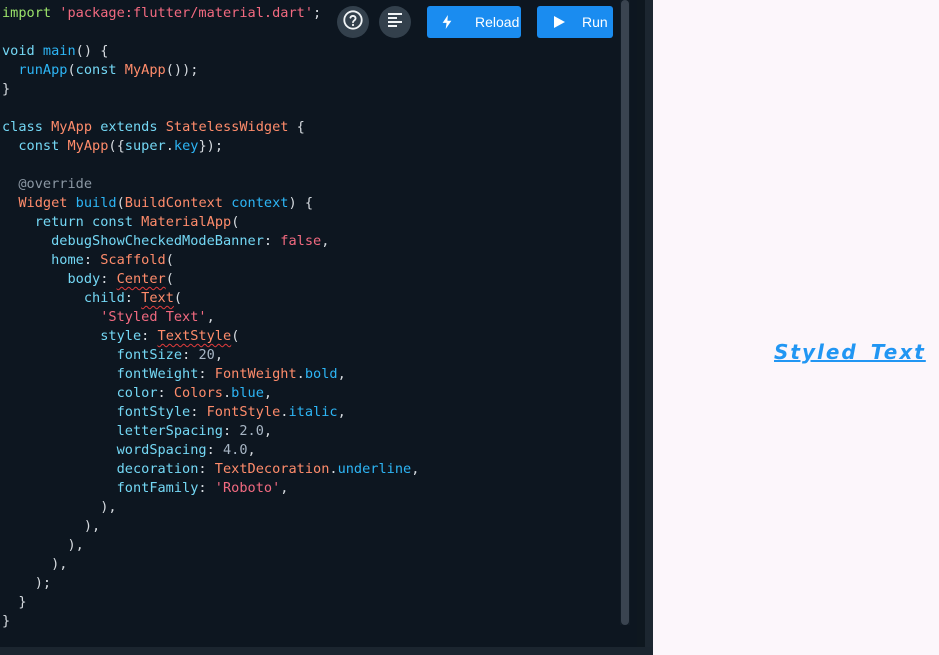 The image size is (939, 655). What do you see at coordinates (153, 317) in the screenshot?
I see `code-token: 'Styled Text'` at bounding box center [153, 317].